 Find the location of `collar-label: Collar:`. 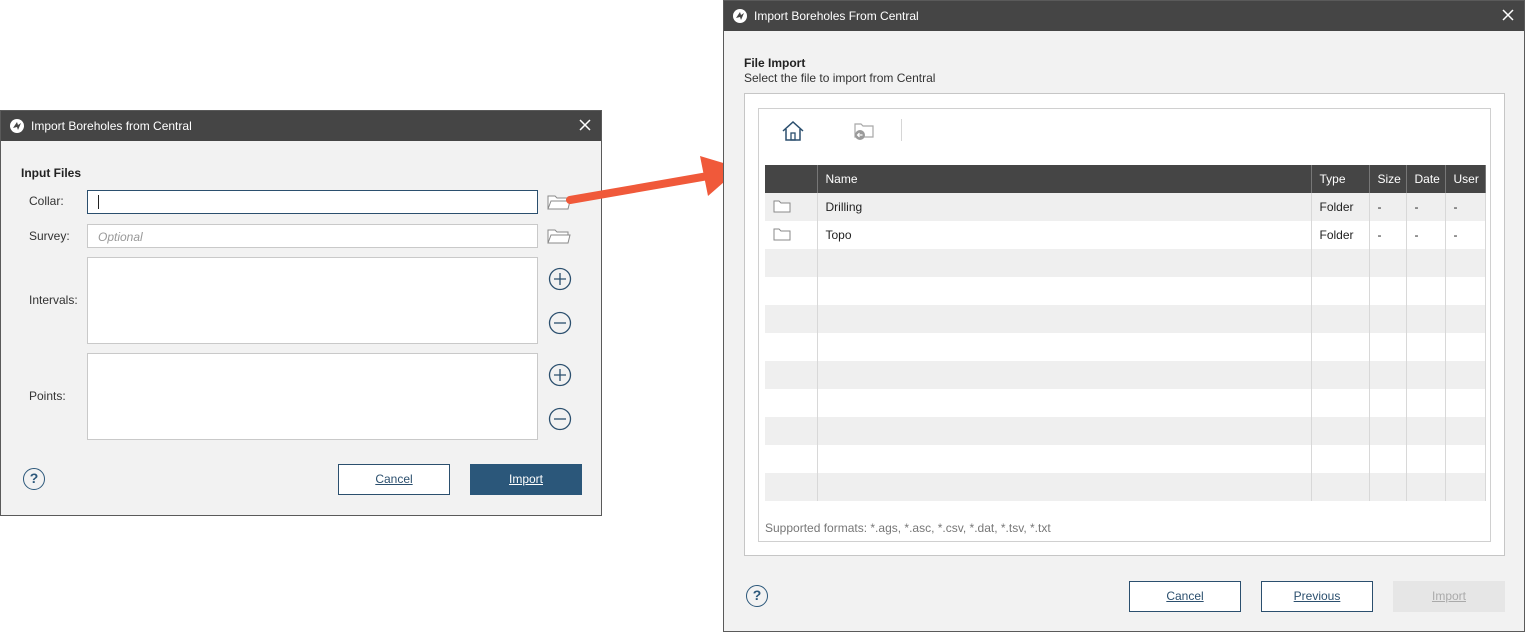

collar-label: Collar: is located at coordinates (46, 201).